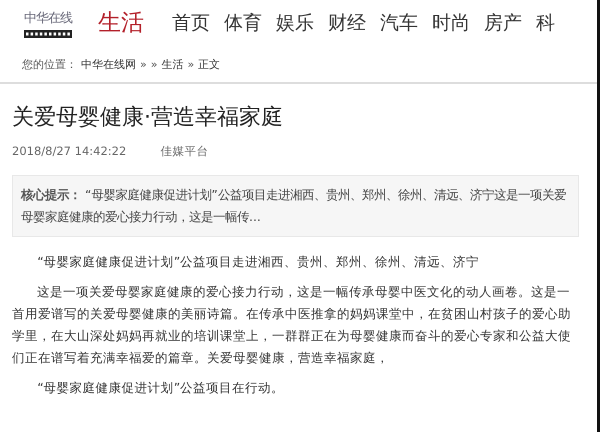 The width and height of the screenshot is (600, 432). Describe the element at coordinates (295, 23) in the screenshot. I see `nav-link: 娱乐` at that location.